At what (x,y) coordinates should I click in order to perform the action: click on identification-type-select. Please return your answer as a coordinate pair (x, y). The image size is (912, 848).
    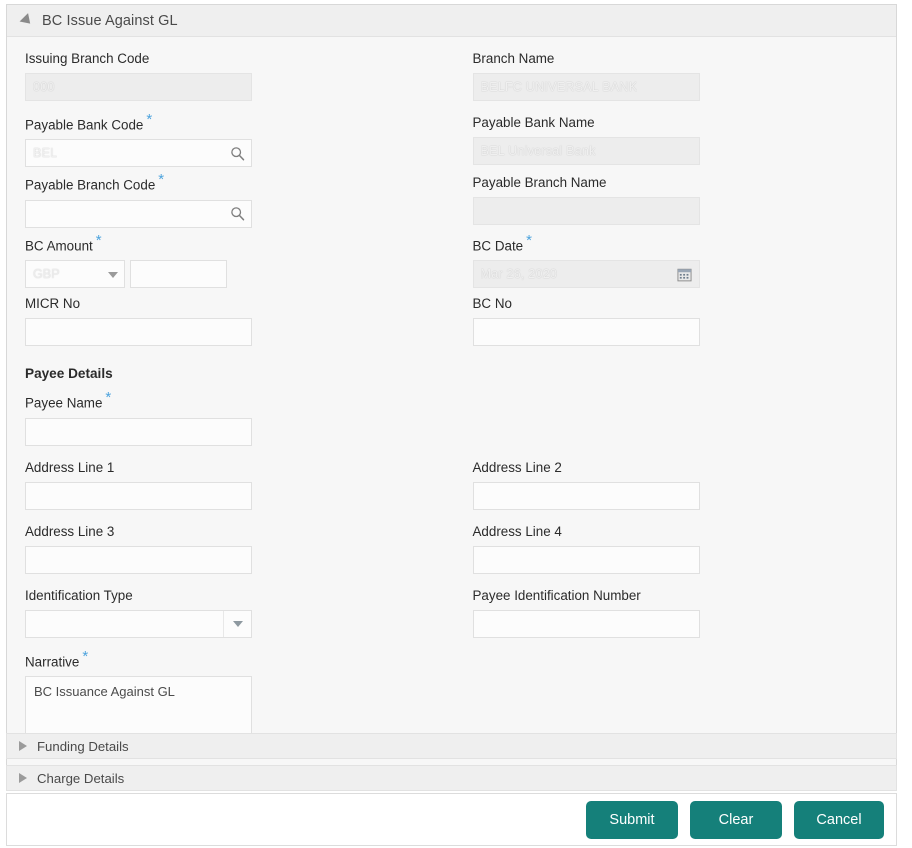
    Looking at the image, I should click on (138, 623).